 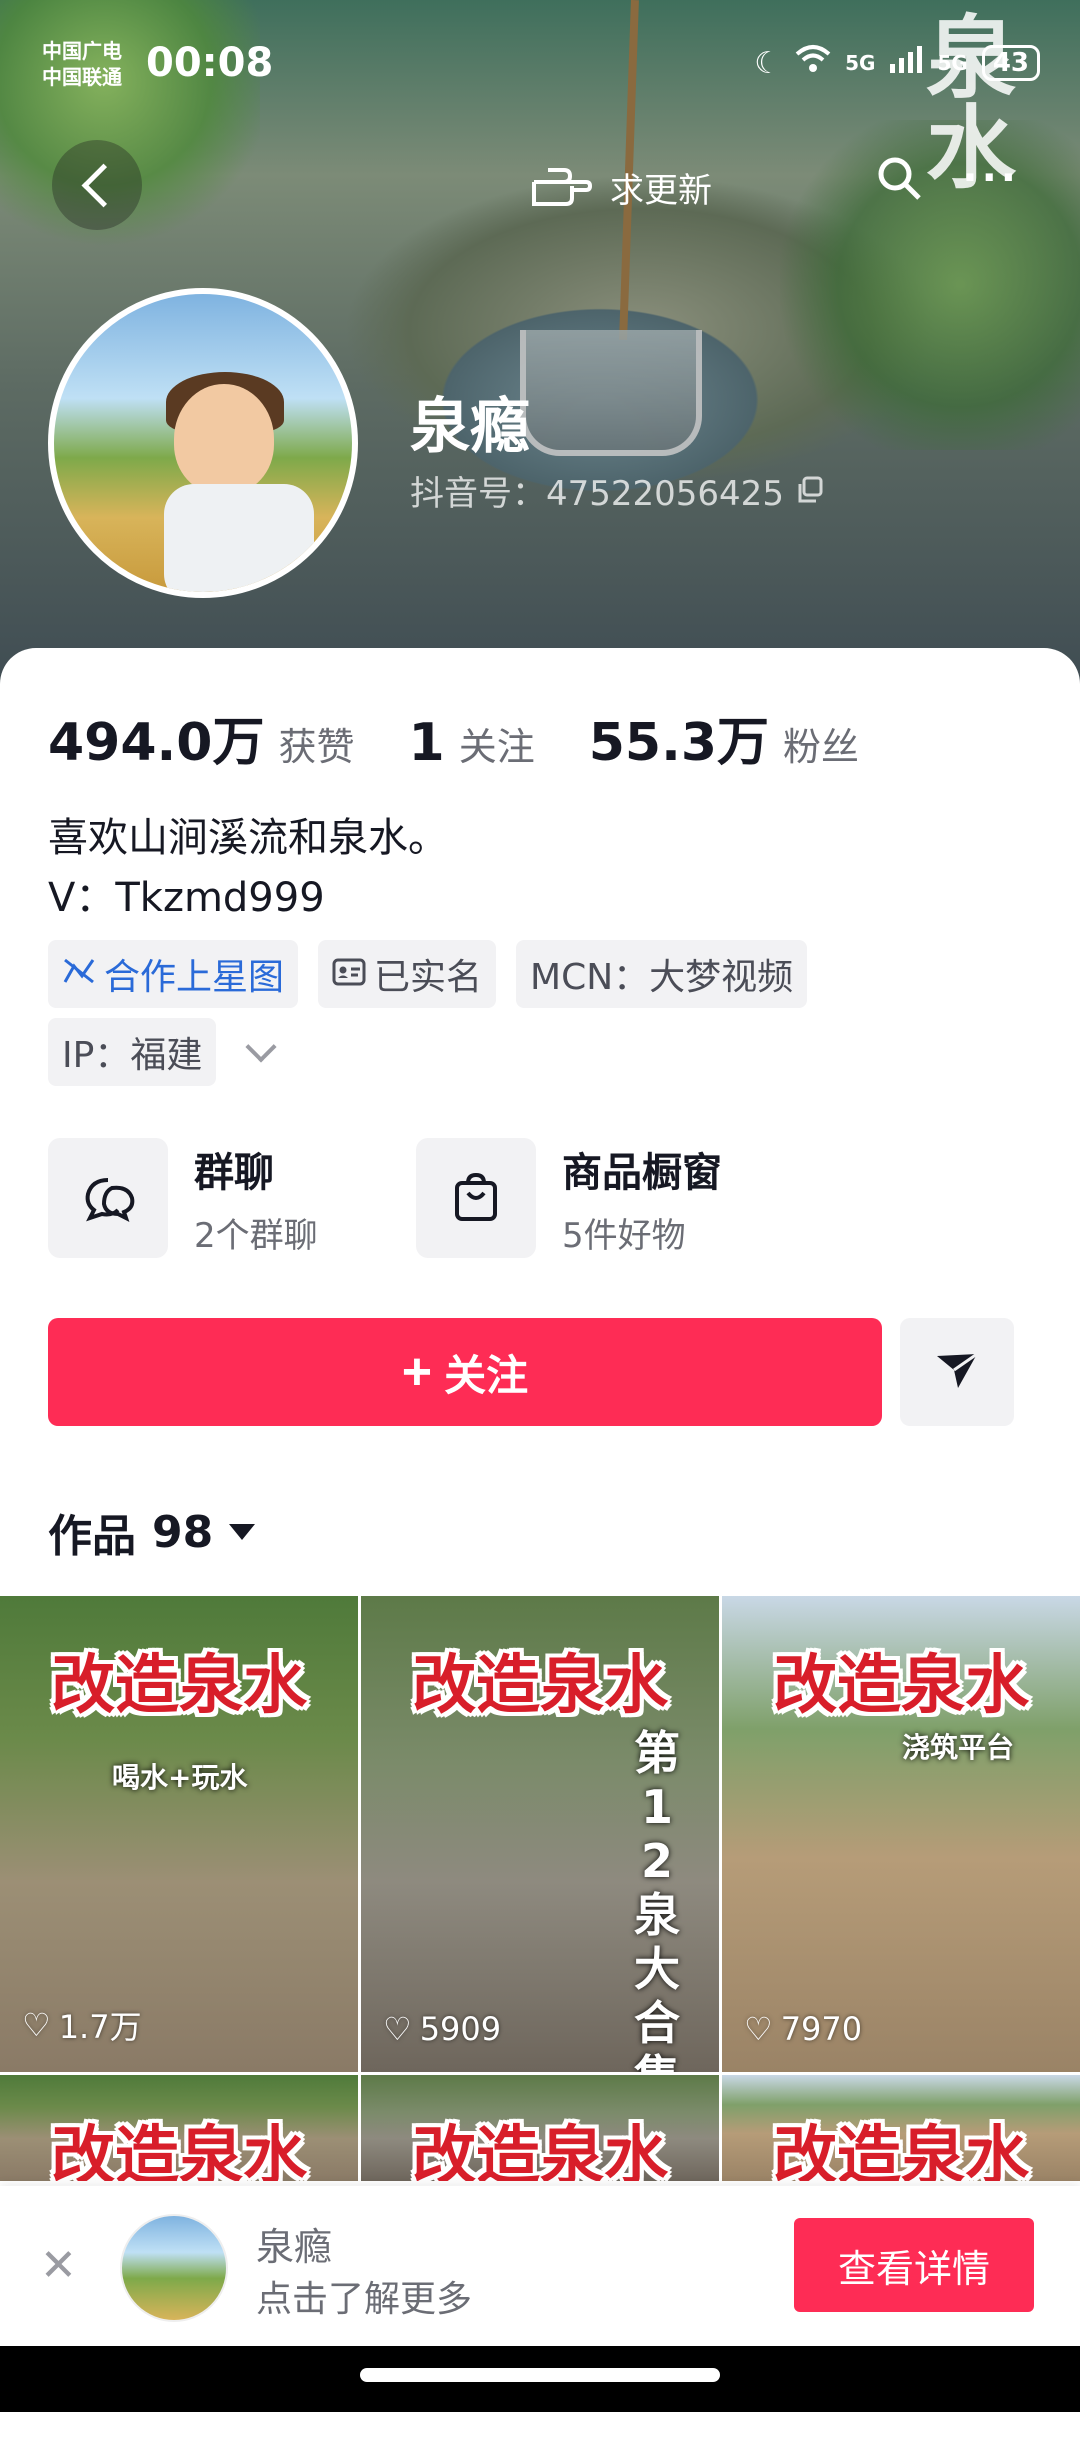 What do you see at coordinates (82, 51) in the screenshot?
I see `carrier-1: 中国广电` at bounding box center [82, 51].